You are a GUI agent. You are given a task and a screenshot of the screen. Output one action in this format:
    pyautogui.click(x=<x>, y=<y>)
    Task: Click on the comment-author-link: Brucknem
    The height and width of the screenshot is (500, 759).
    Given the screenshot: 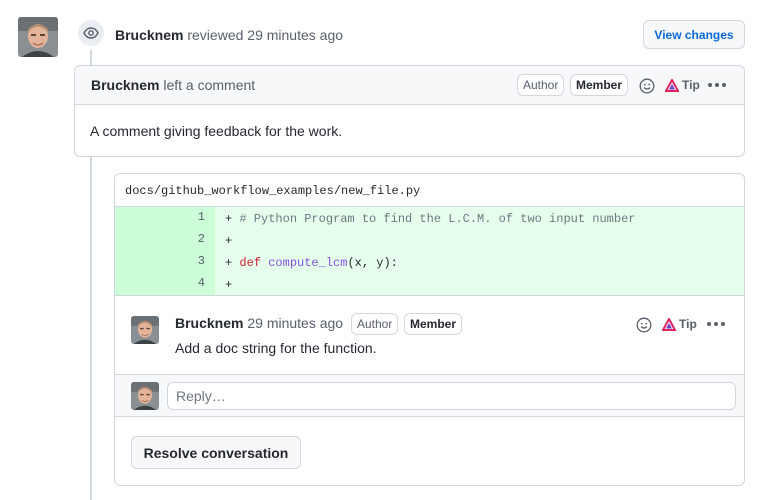 What is the action you would take?
    pyautogui.click(x=125, y=85)
    